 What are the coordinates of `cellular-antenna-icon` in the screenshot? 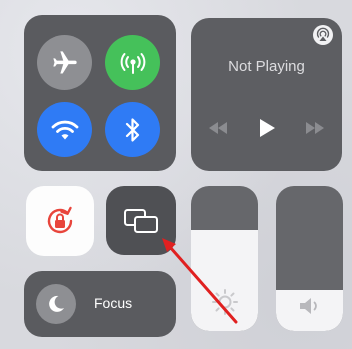 It's located at (132, 63).